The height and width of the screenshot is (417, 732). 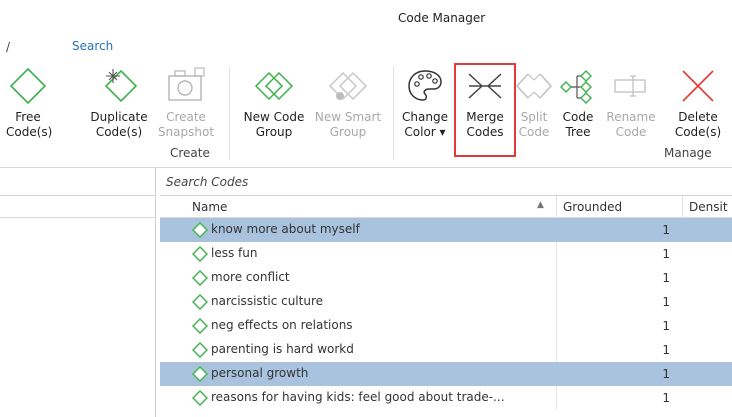 What do you see at coordinates (92, 46) in the screenshot?
I see `tab-search: Search` at bounding box center [92, 46].